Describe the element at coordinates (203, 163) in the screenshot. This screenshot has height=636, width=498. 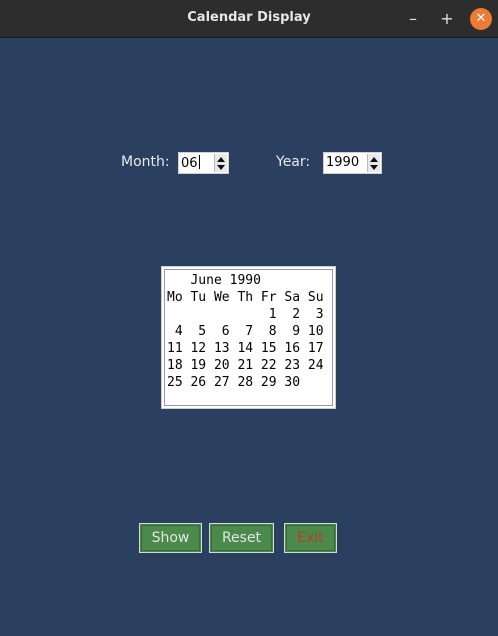
I see `month-spinbox: 06` at that location.